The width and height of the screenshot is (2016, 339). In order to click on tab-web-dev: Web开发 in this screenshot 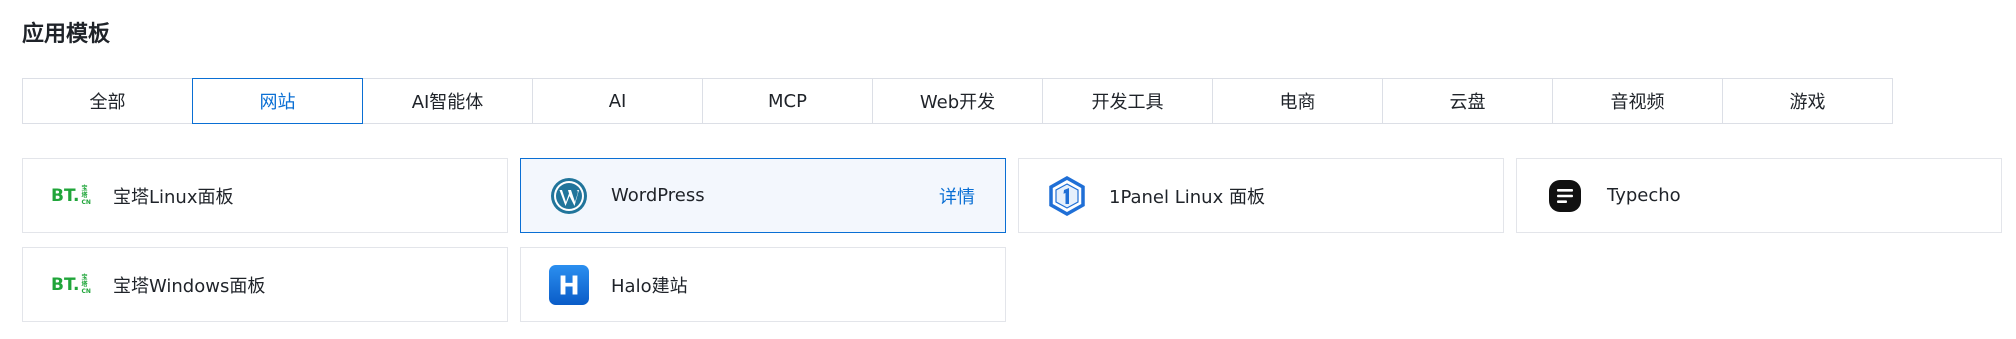, I will do `click(957, 101)`.